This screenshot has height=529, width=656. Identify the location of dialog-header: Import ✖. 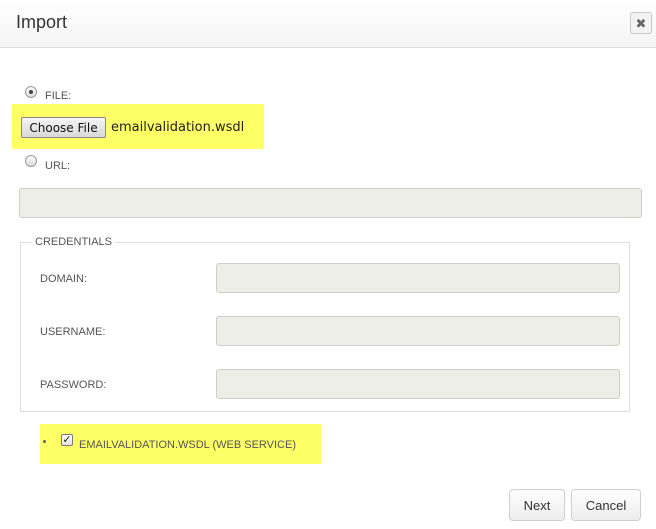
(328, 24).